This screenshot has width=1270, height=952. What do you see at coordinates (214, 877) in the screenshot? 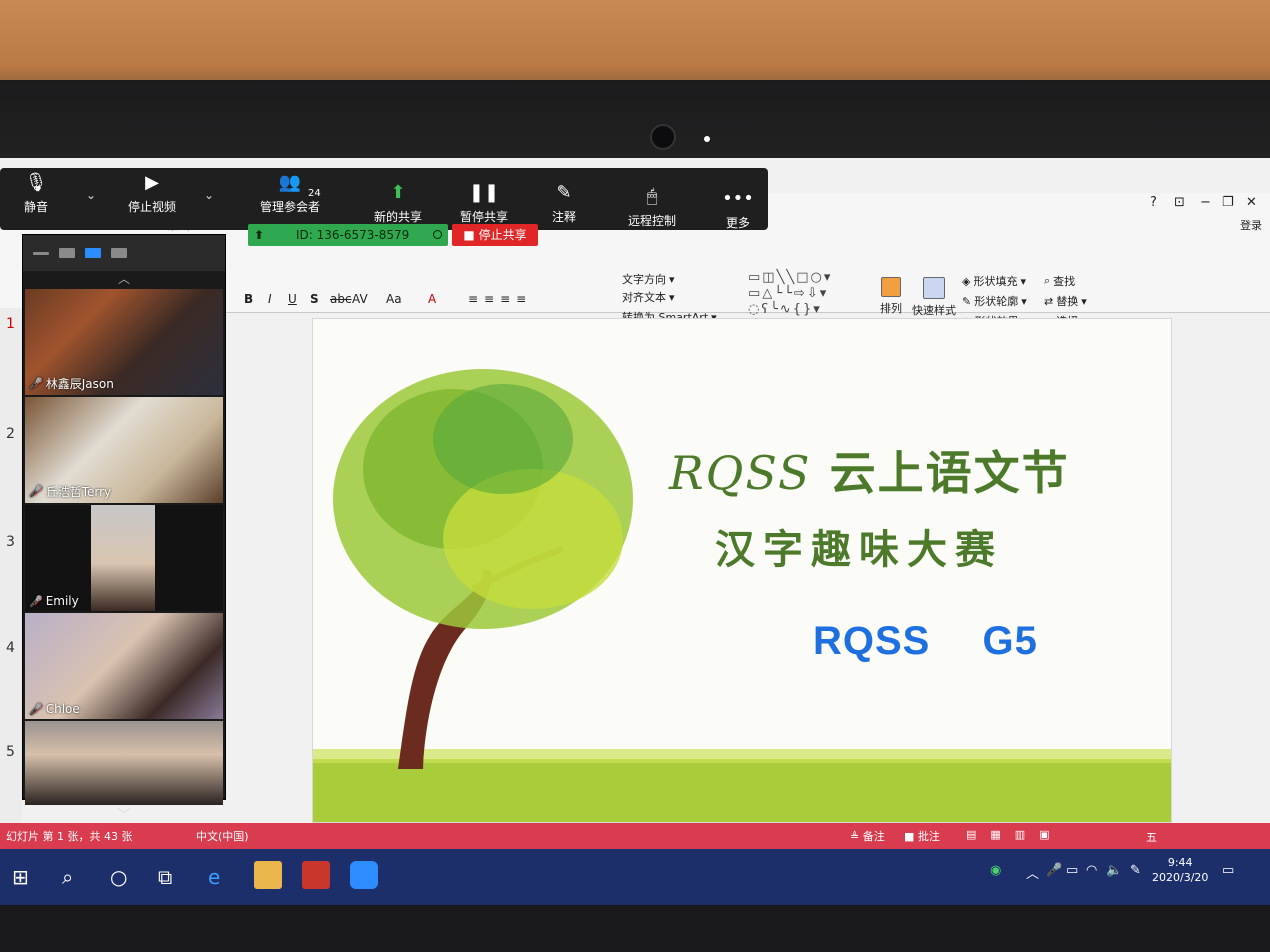
I see `edge-browser-icon: e` at bounding box center [214, 877].